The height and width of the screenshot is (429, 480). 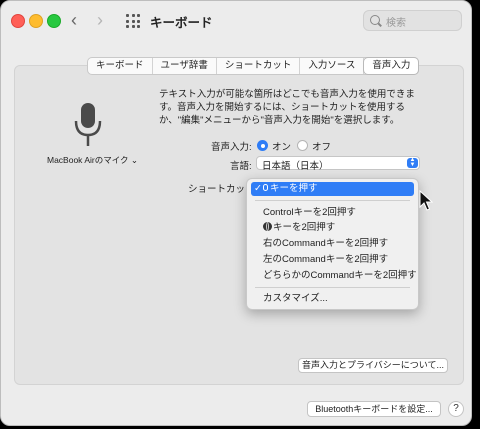 I want to click on show-all-grid-icon, so click(x=133, y=21).